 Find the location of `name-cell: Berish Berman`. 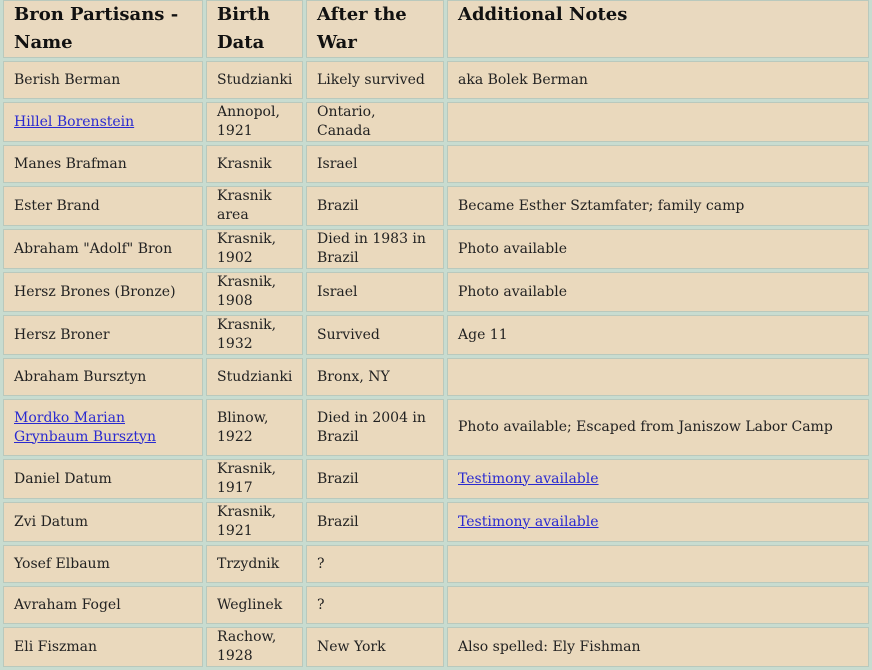

name-cell: Berish Berman is located at coordinates (103, 80).